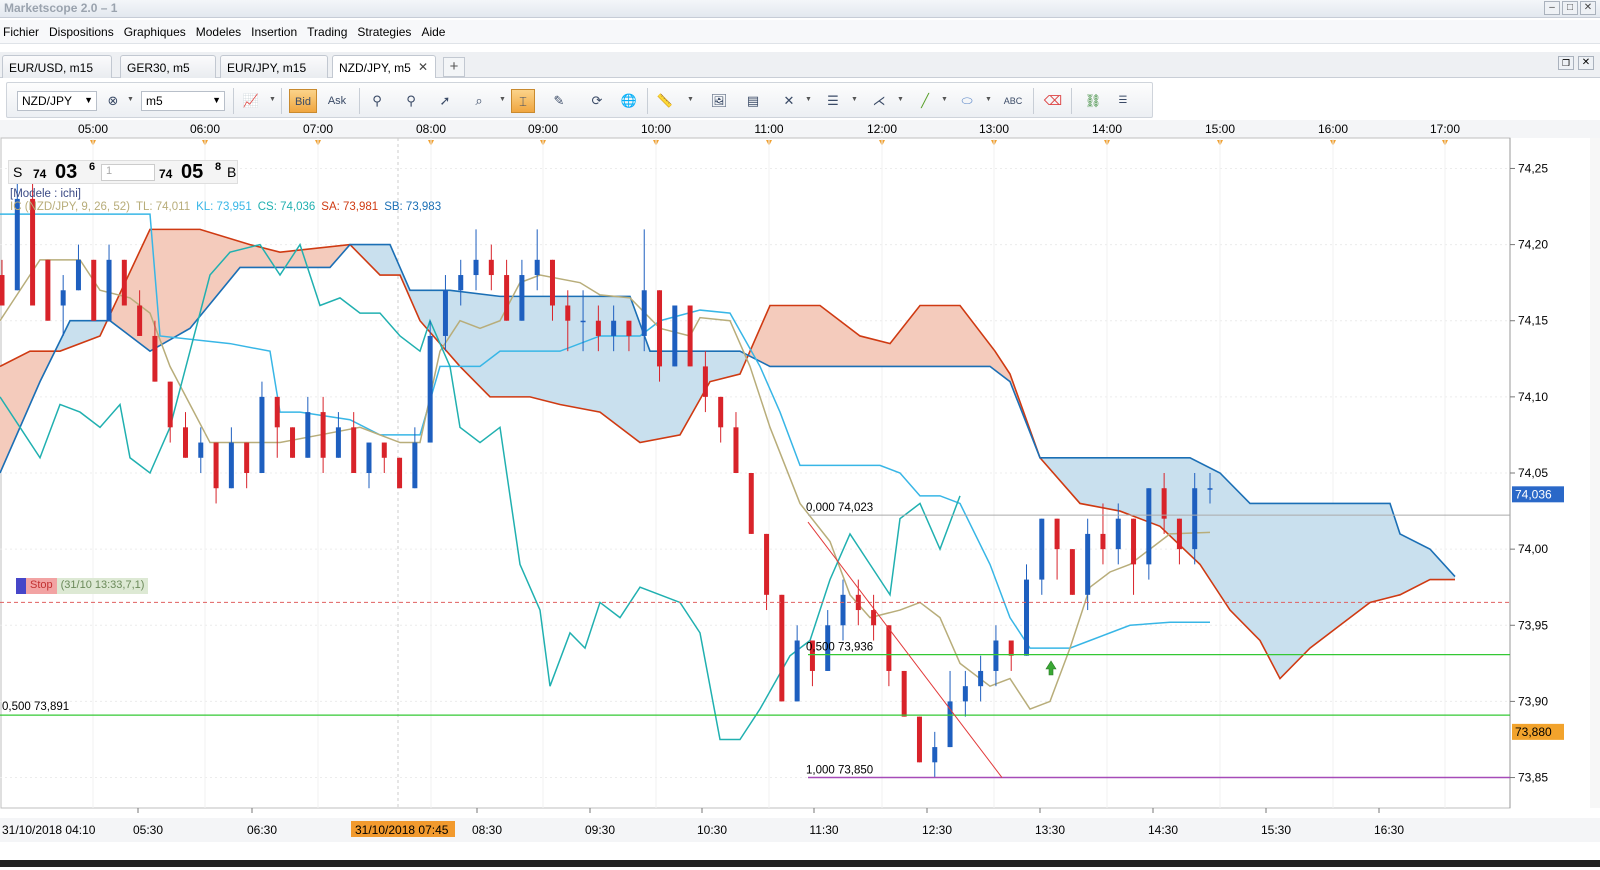  I want to click on globe-icon: 🌐, so click(629, 101).